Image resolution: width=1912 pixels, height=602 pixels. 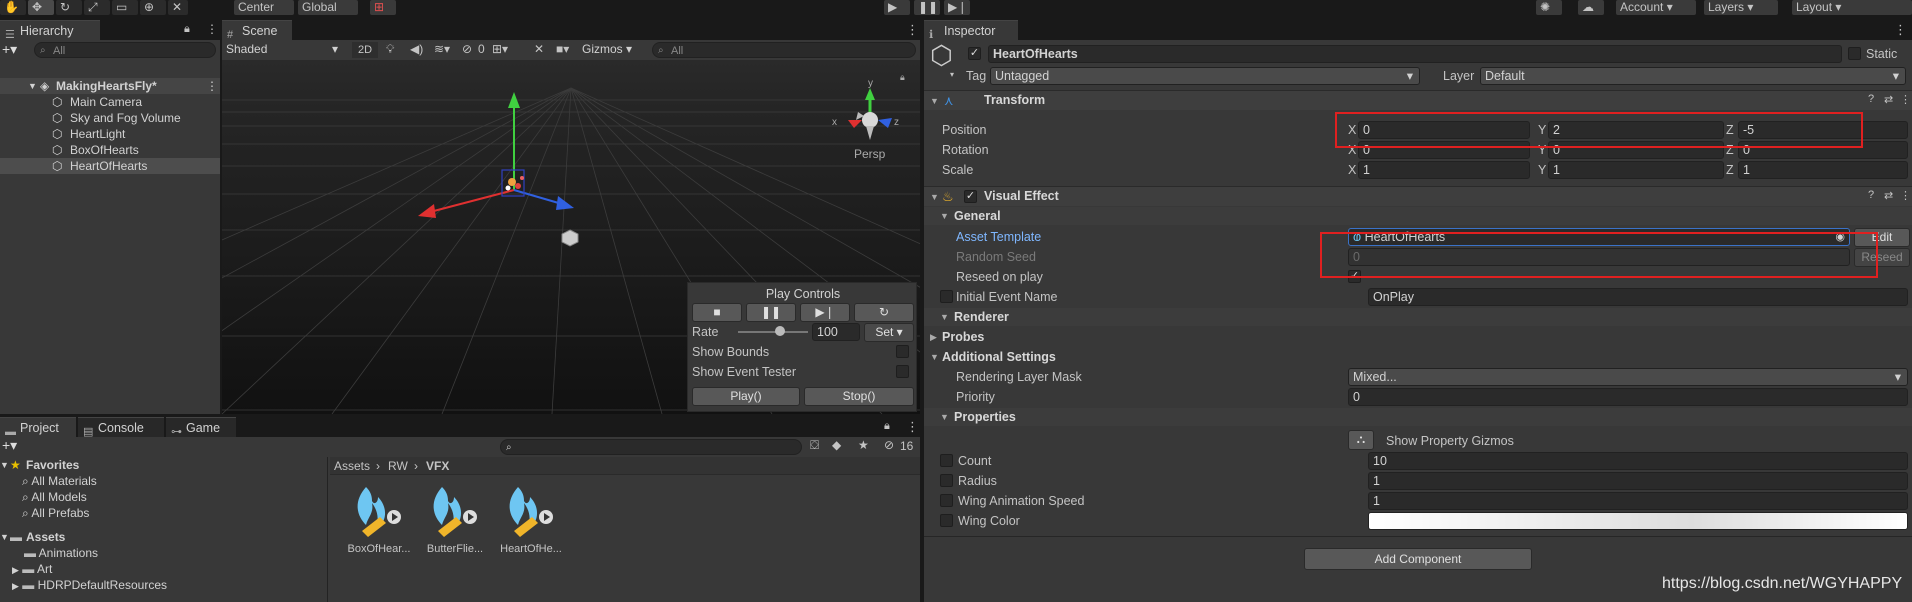 What do you see at coordinates (1638, 461) in the screenshot?
I see `property-input: 10` at bounding box center [1638, 461].